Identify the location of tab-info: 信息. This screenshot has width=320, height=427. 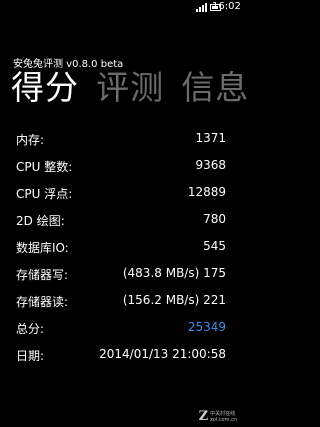
(215, 88).